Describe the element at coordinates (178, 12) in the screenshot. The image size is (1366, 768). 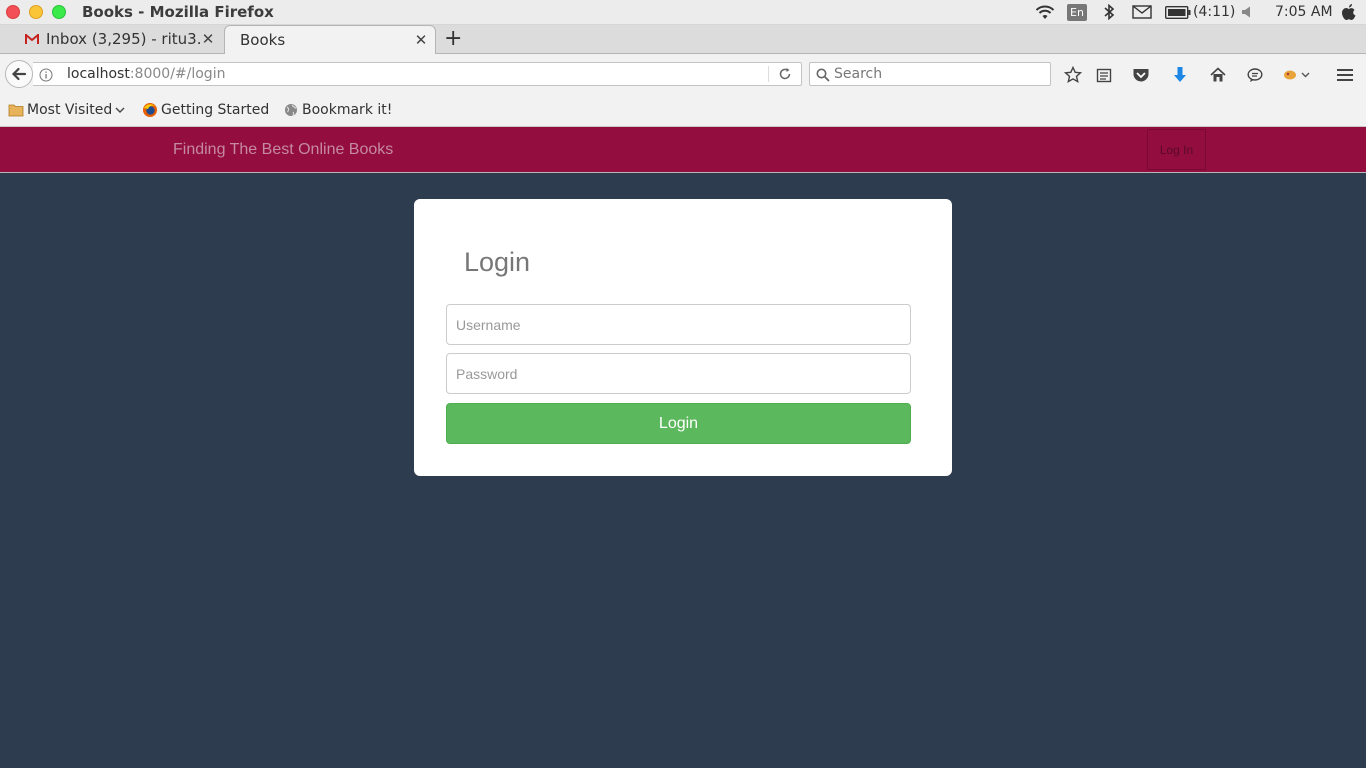
I see `window-title: Books - Mozilla Firefox` at that location.